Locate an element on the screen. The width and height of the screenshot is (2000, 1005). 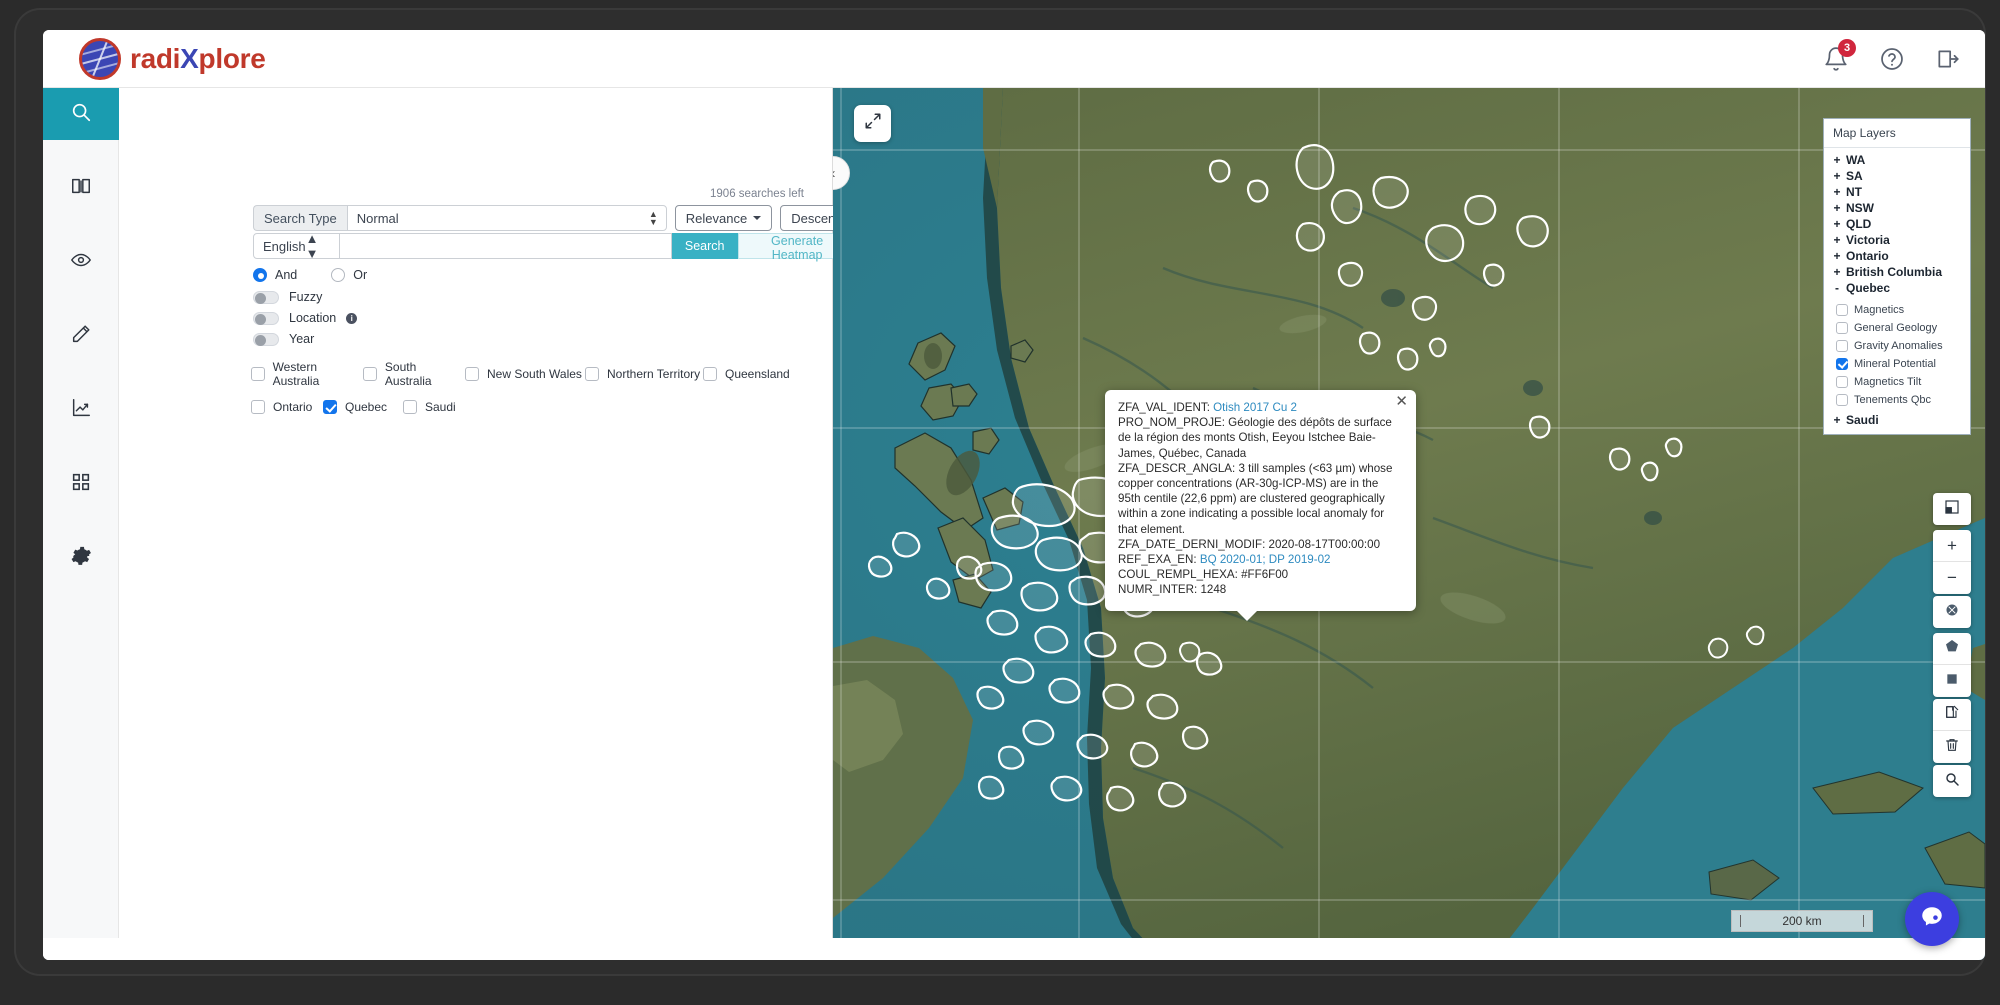
language-value: English is located at coordinates (284, 246).